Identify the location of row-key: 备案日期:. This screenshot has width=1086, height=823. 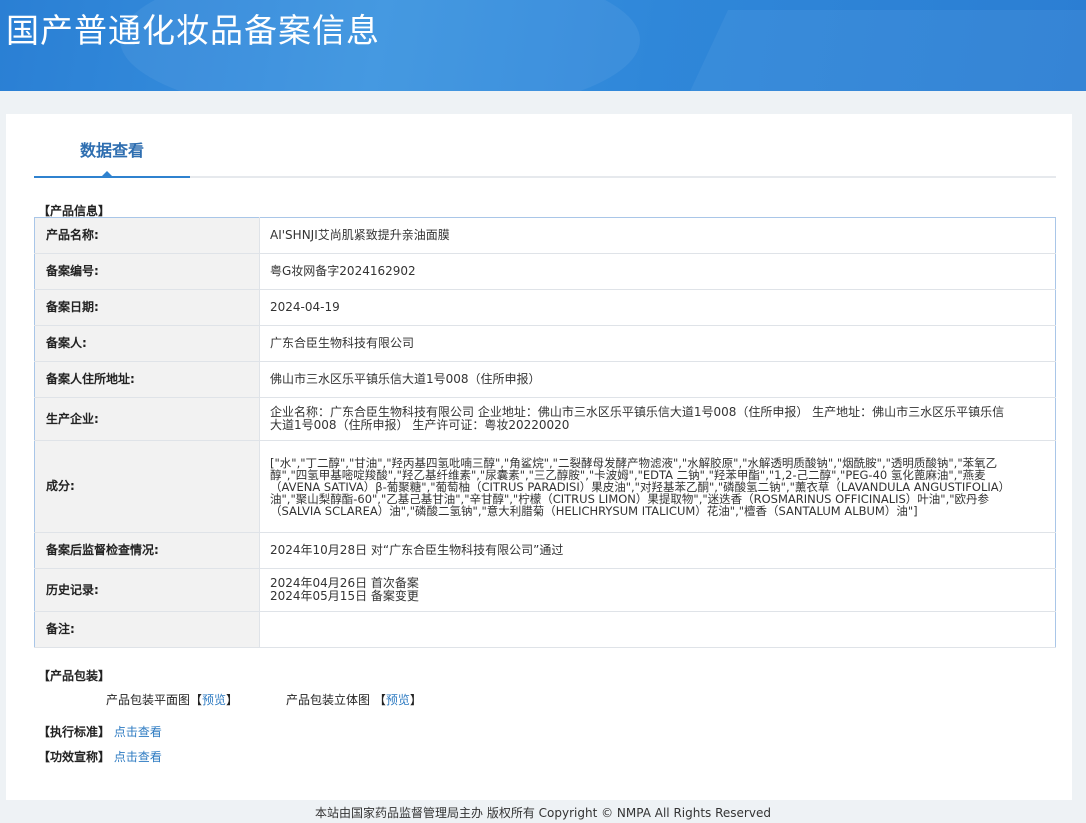
(147, 307).